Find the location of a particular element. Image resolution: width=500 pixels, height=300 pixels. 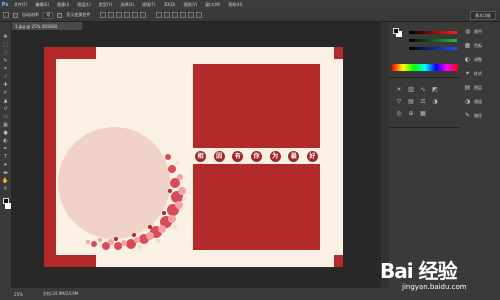

color-swatches-mini is located at coordinates (398, 33).